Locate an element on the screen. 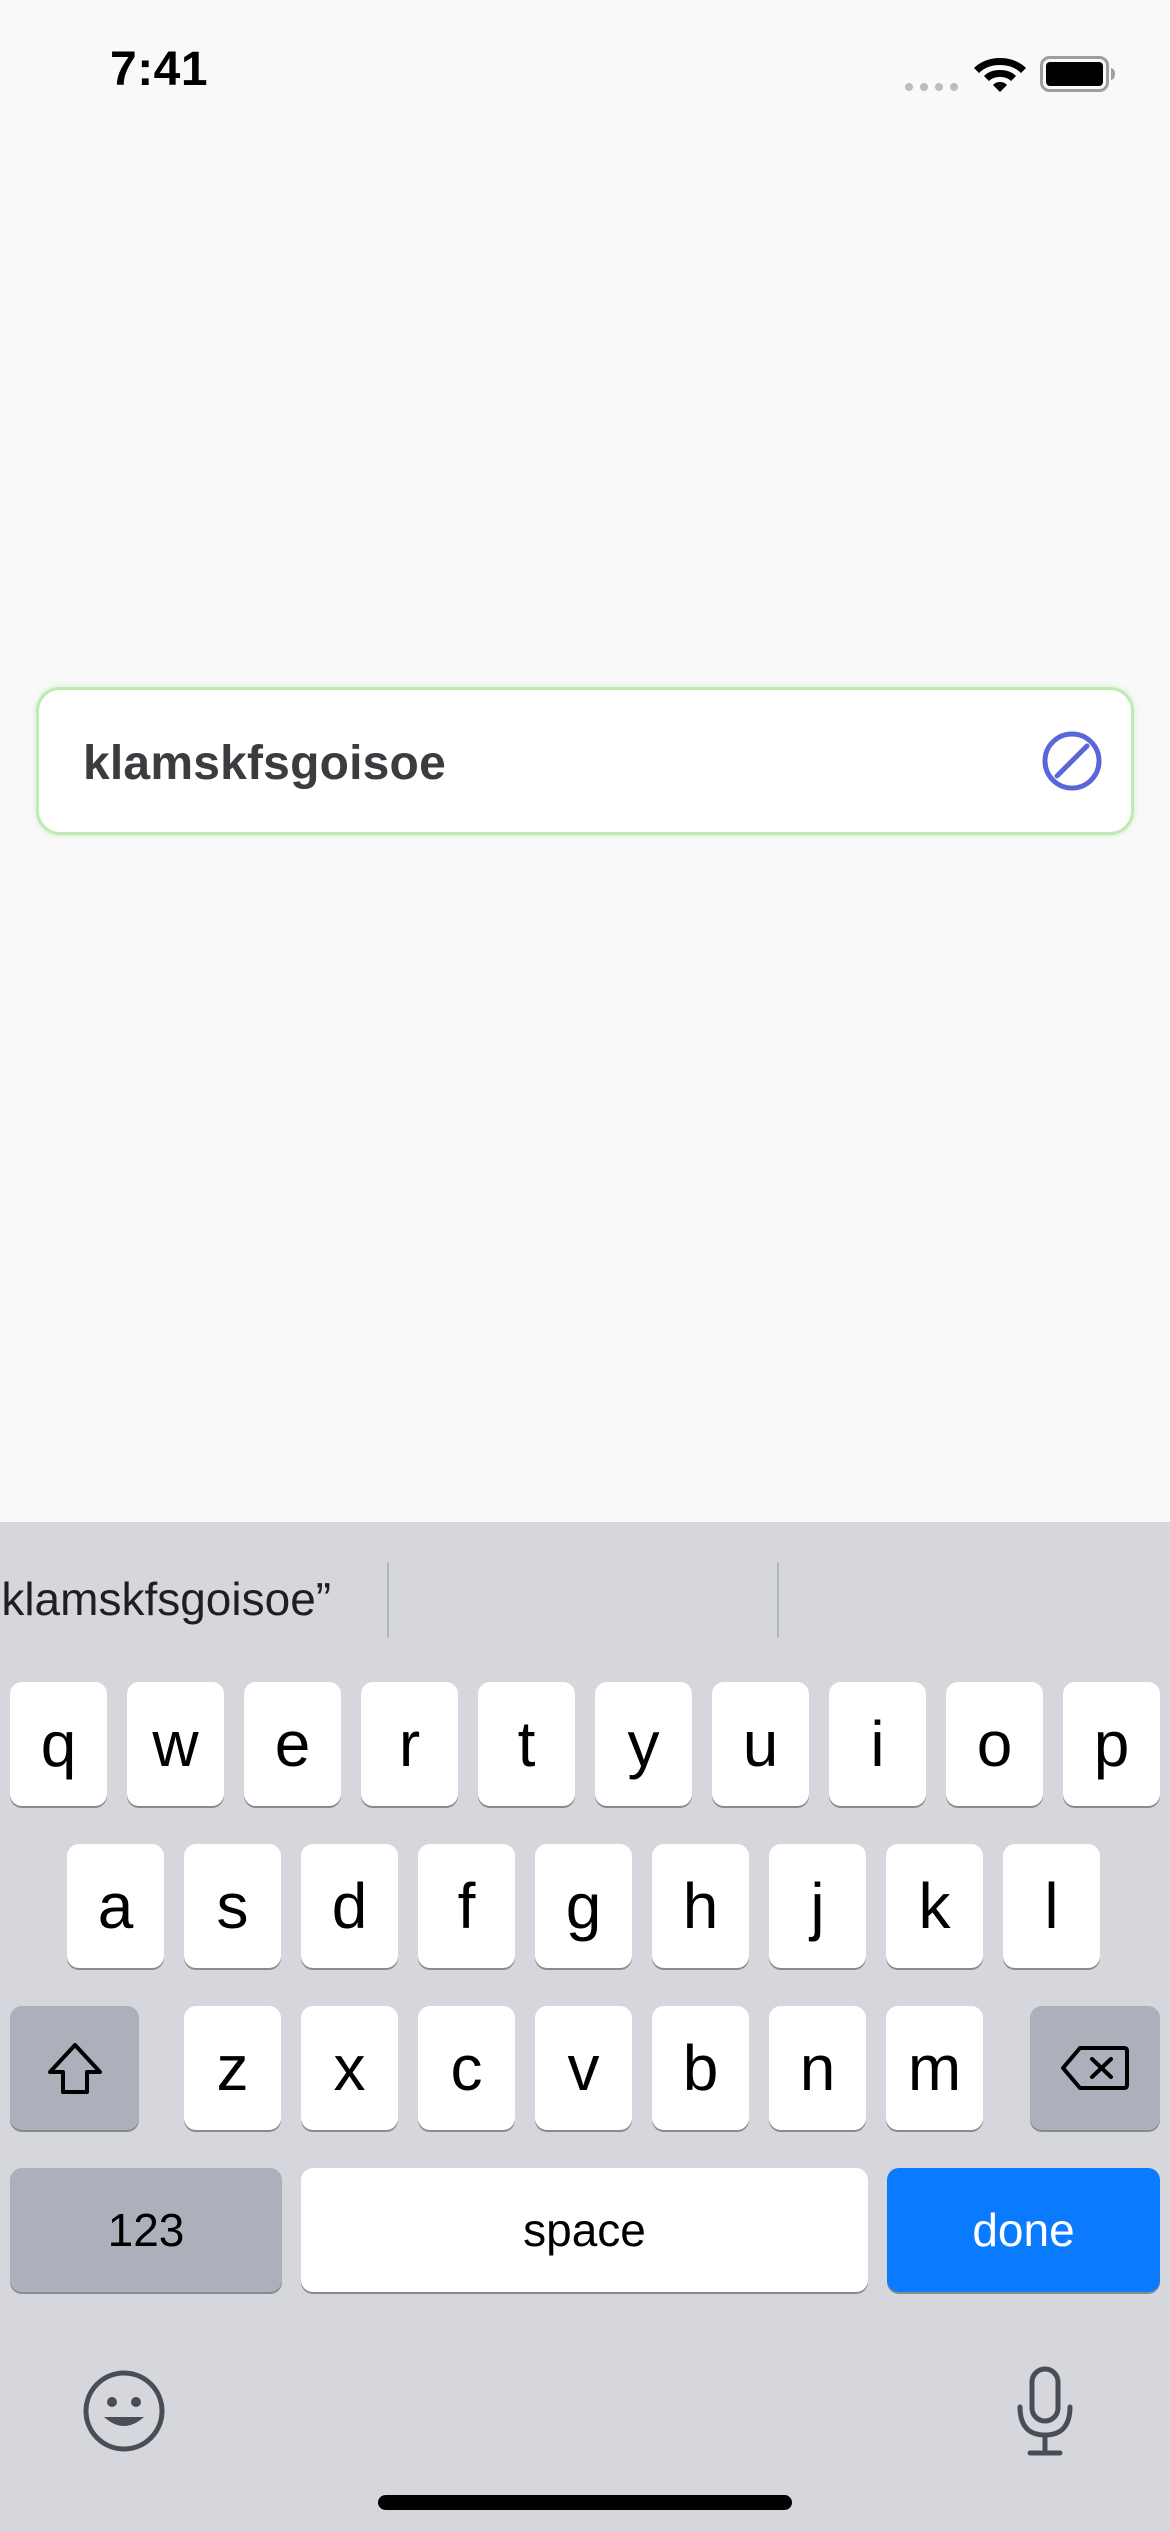  delete-key is located at coordinates (1095, 2068).